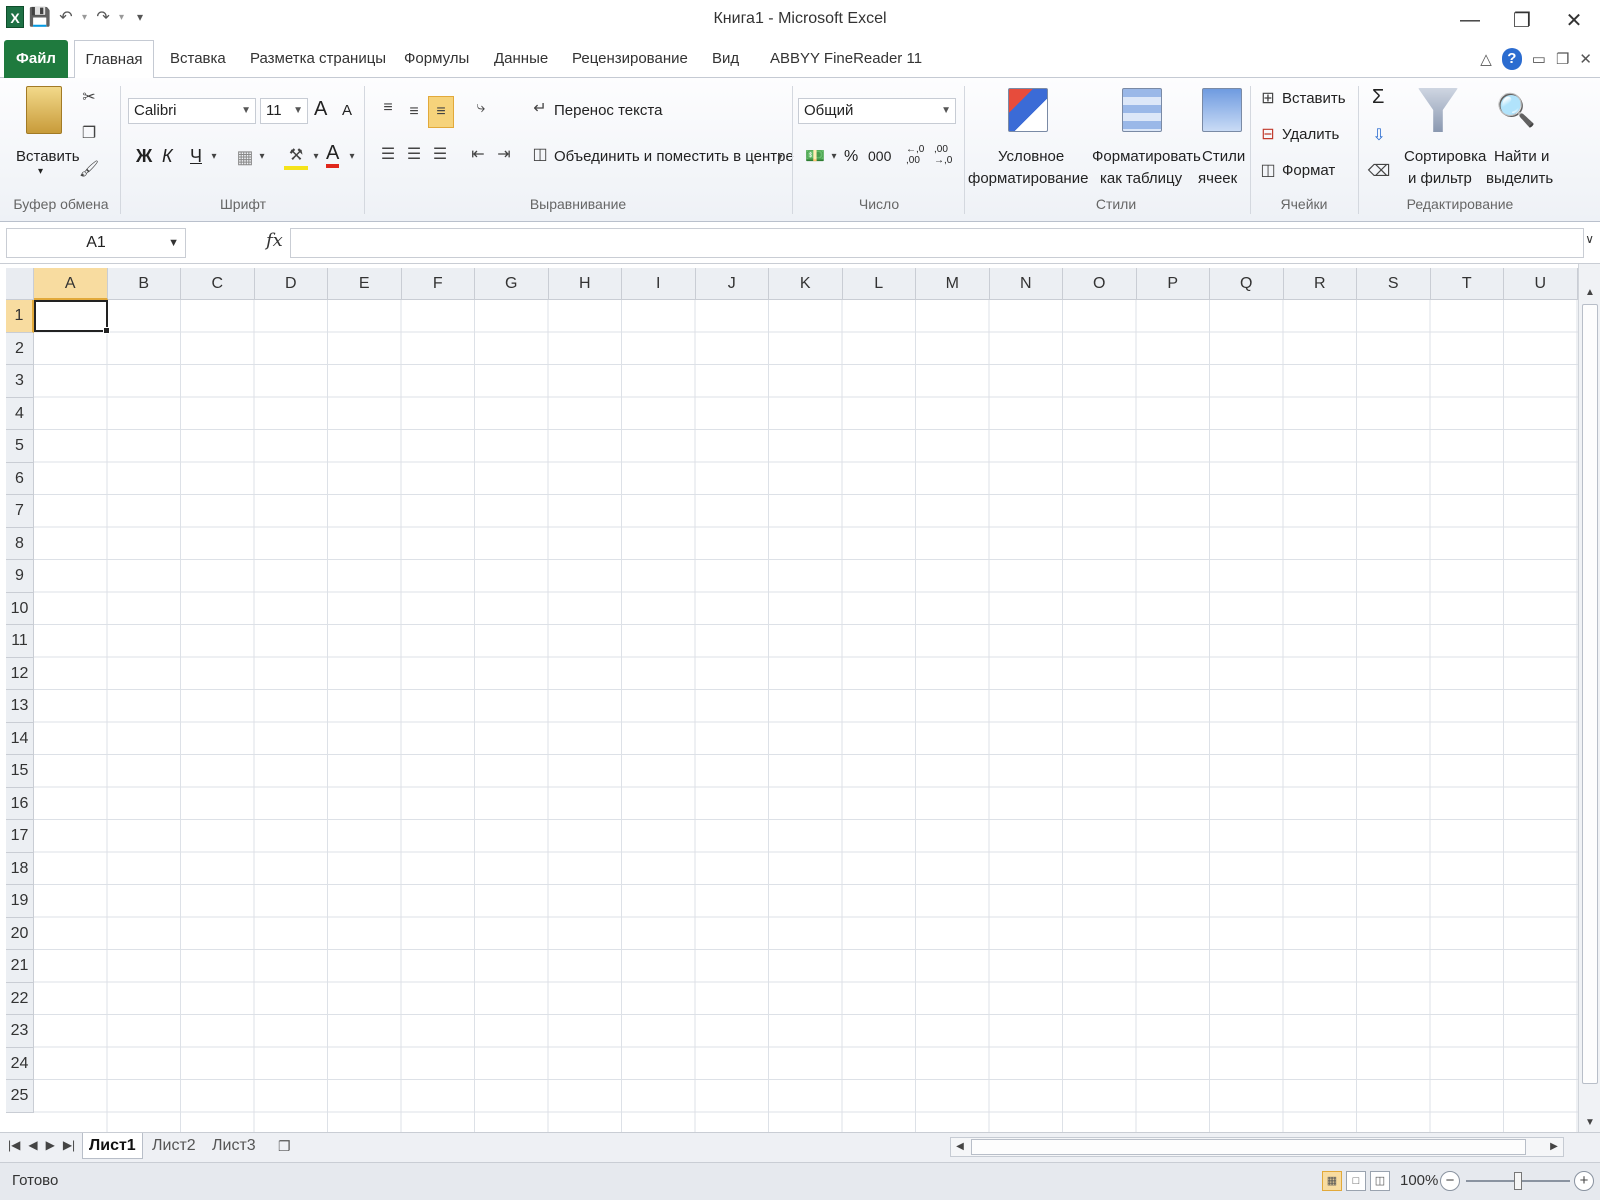 Image resolution: width=1600 pixels, height=1200 pixels. What do you see at coordinates (440, 154) in the screenshot?
I see `align-right-icon: ☰` at bounding box center [440, 154].